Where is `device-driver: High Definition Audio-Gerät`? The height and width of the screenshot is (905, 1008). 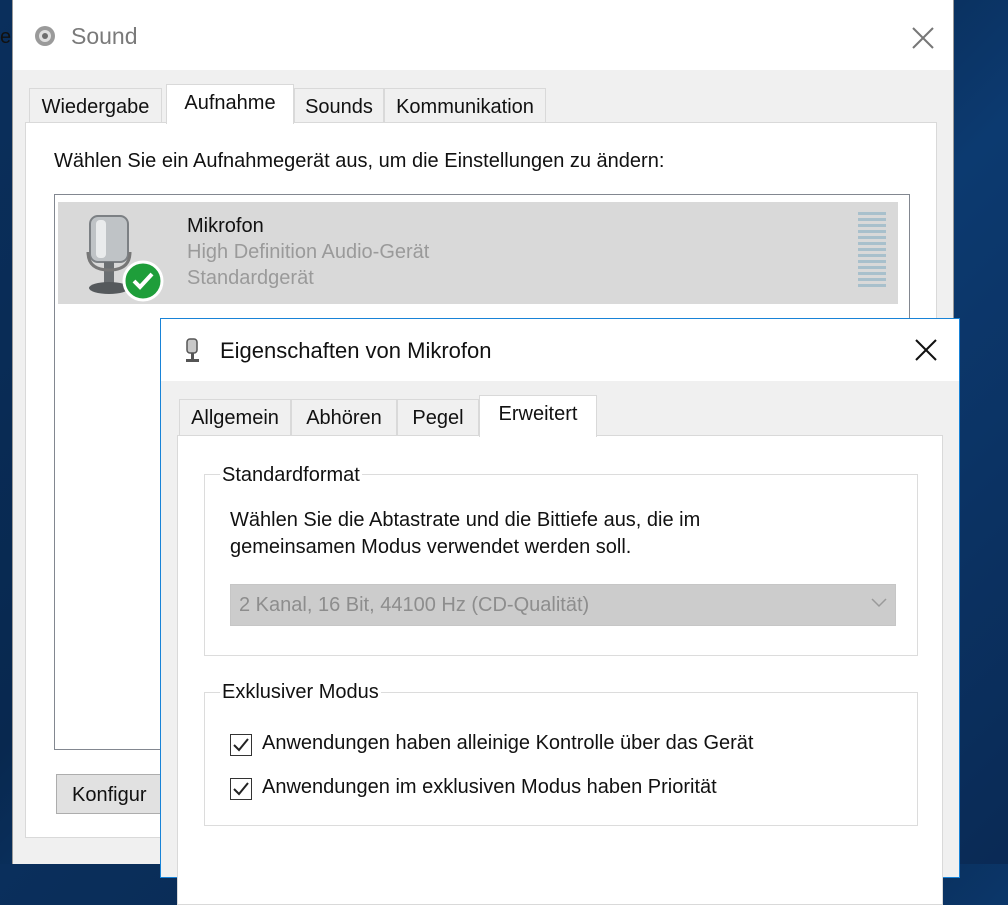 device-driver: High Definition Audio-Gerät is located at coordinates (308, 252).